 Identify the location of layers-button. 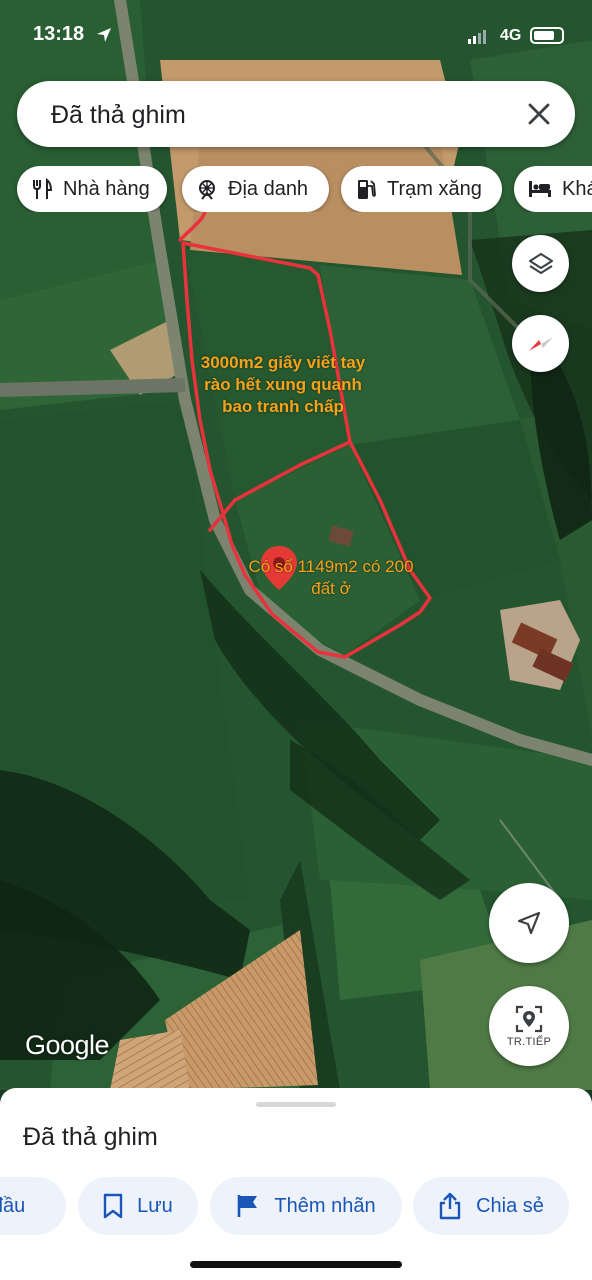
(540, 263).